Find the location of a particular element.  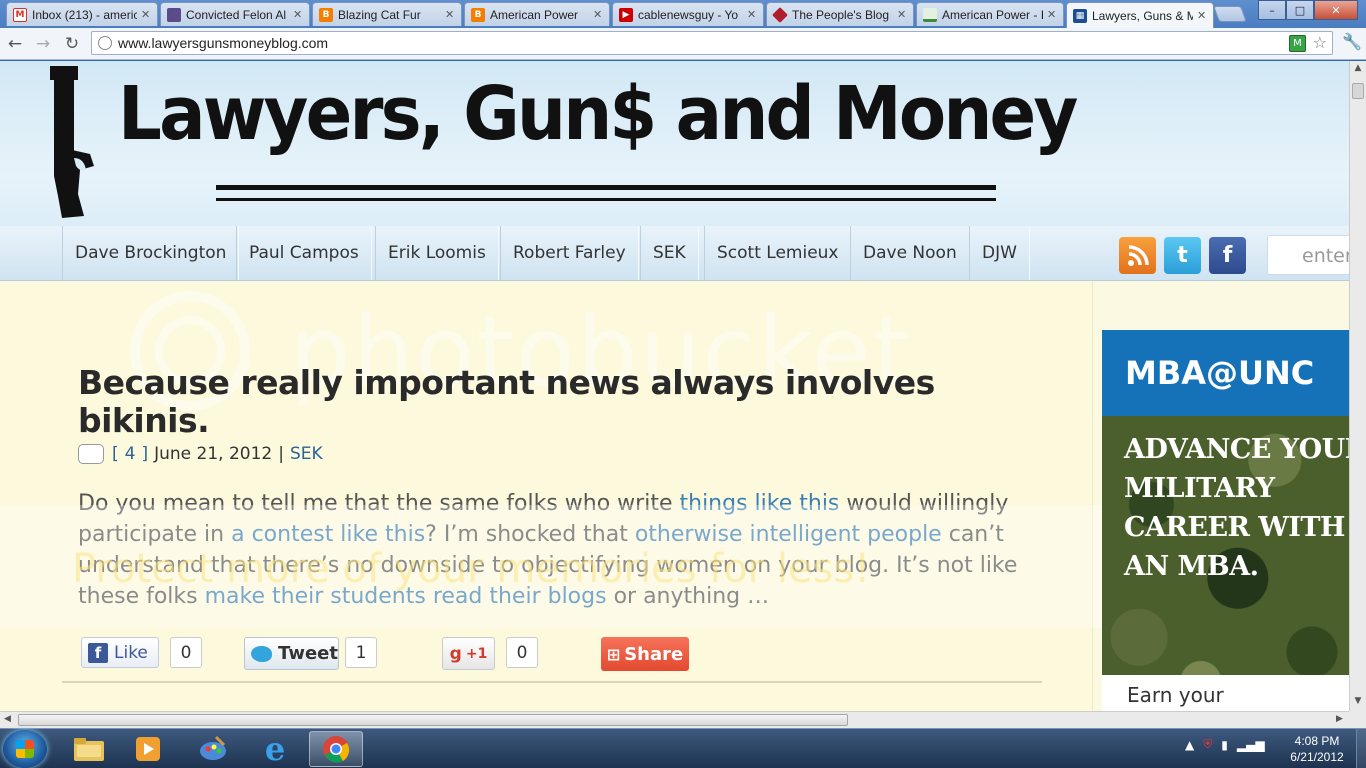

ad-headline-line: MILITARY is located at coordinates (1199, 488).